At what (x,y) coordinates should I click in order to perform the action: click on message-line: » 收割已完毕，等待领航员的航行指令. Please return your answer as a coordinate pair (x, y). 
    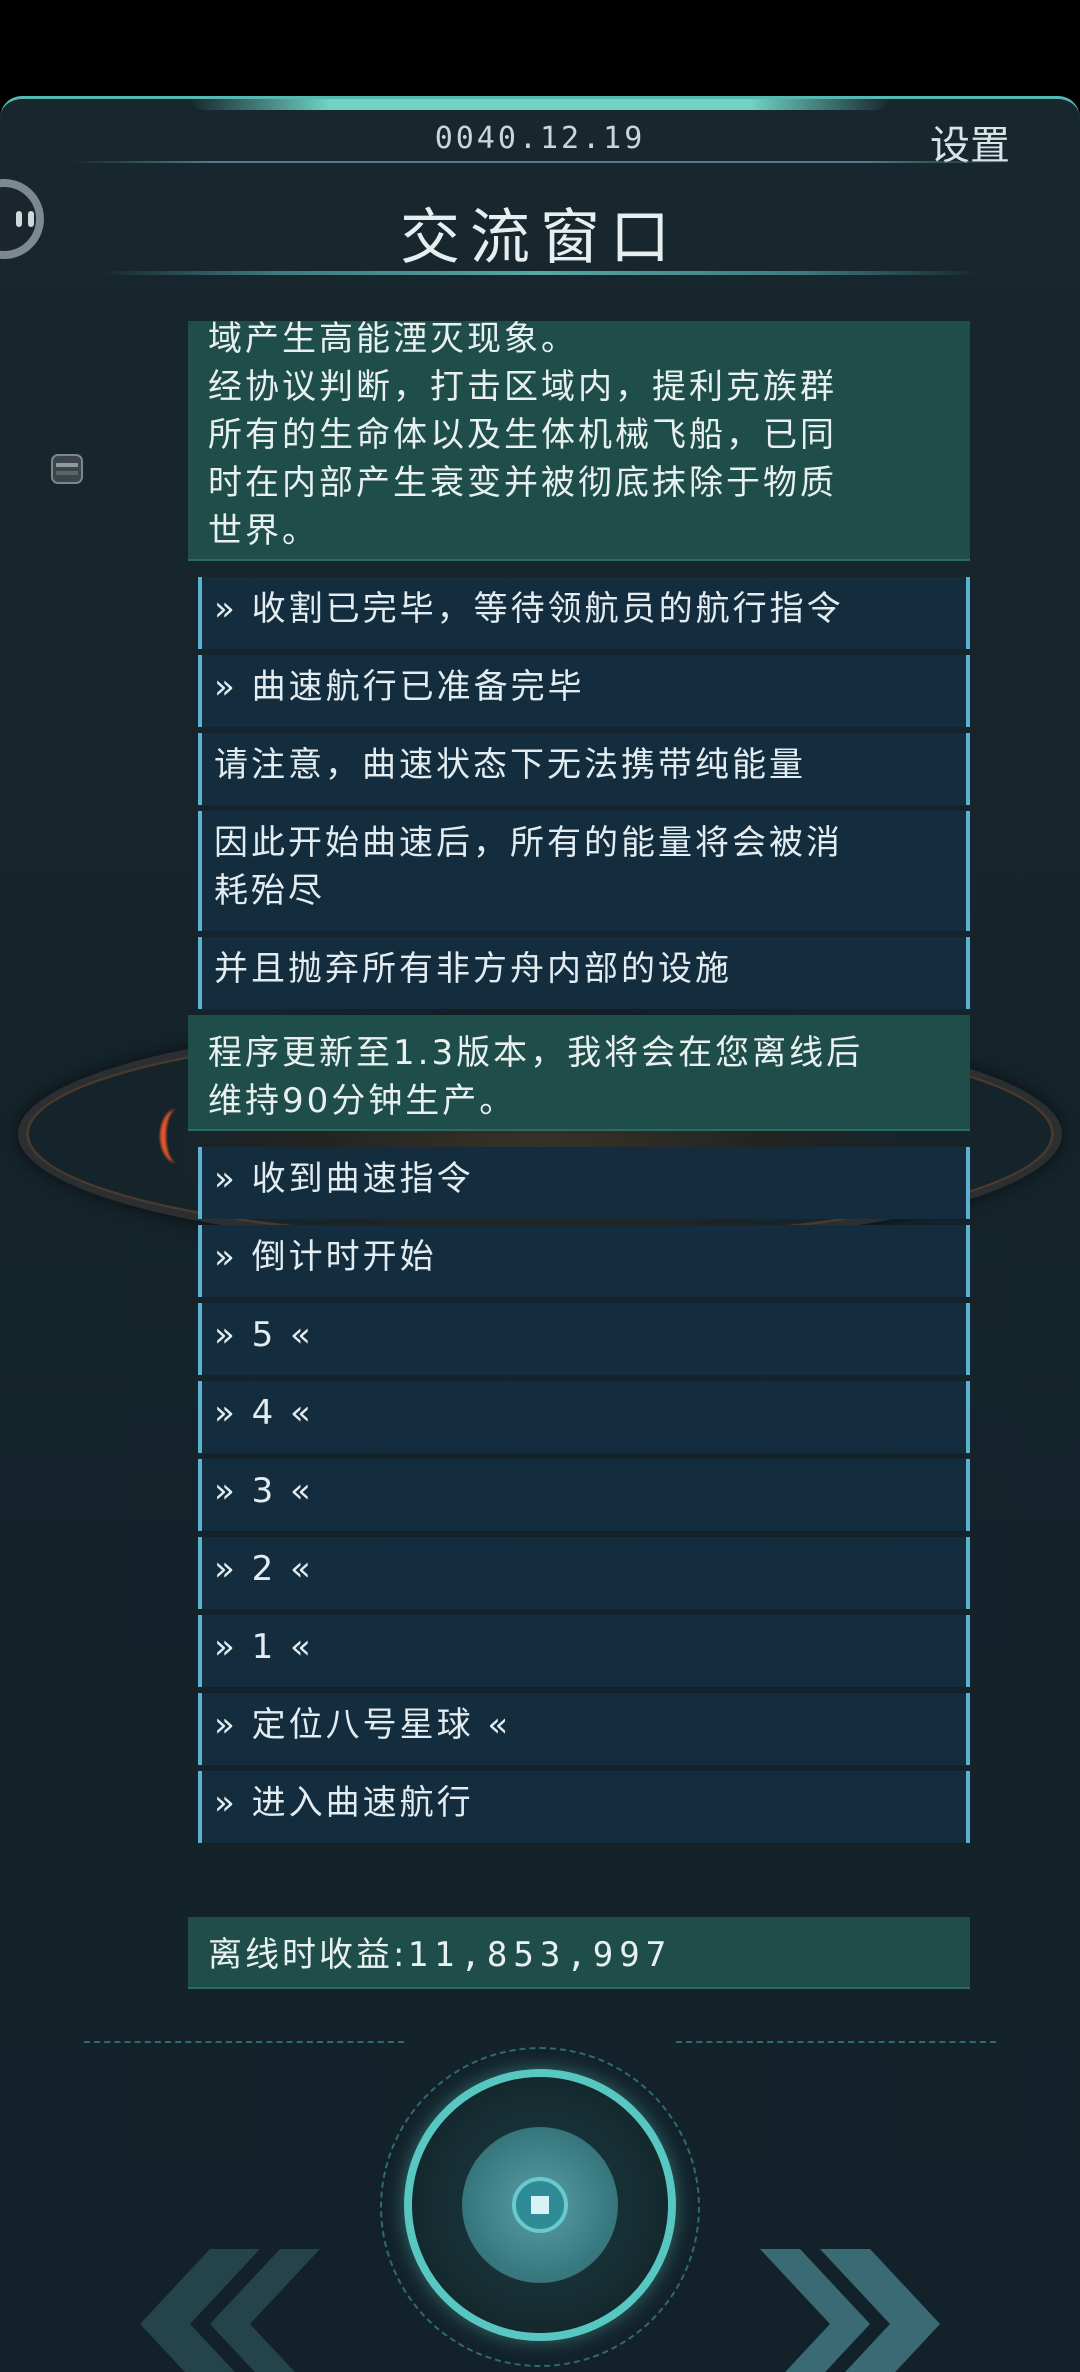
    Looking at the image, I should click on (529, 609).